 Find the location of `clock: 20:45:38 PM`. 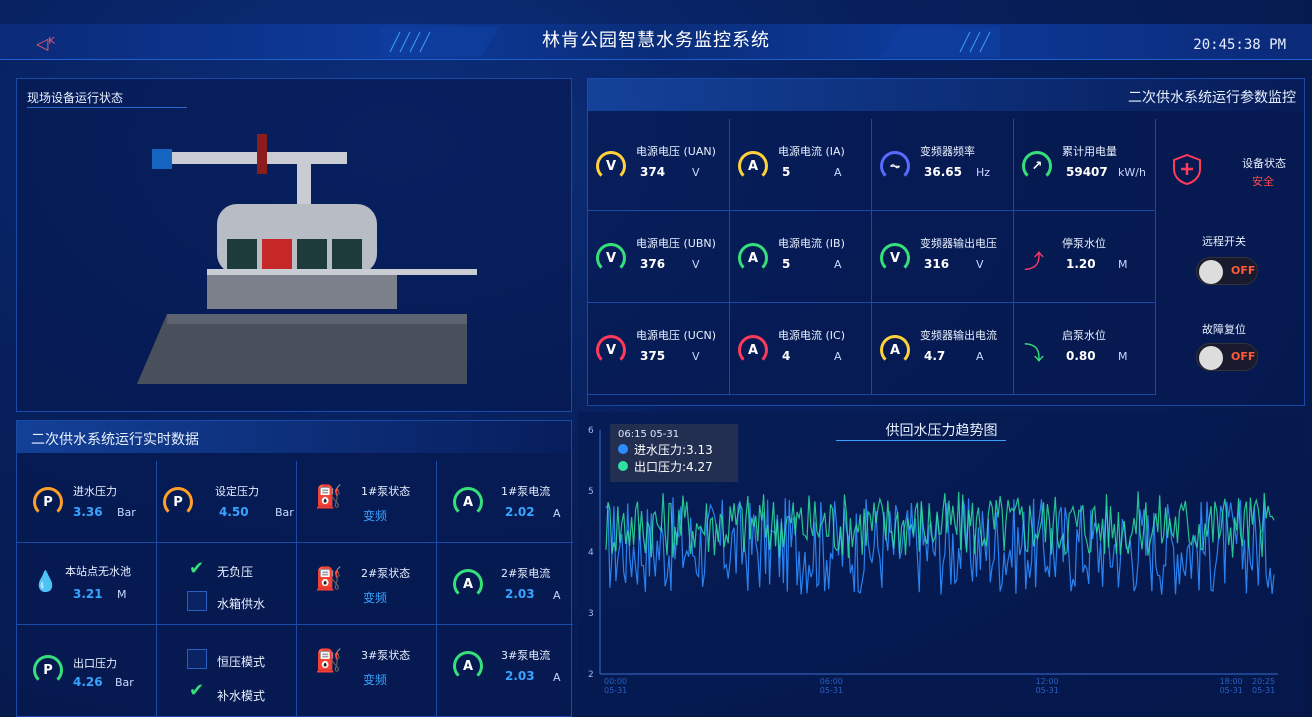

clock: 20:45:38 PM is located at coordinates (1239, 45).